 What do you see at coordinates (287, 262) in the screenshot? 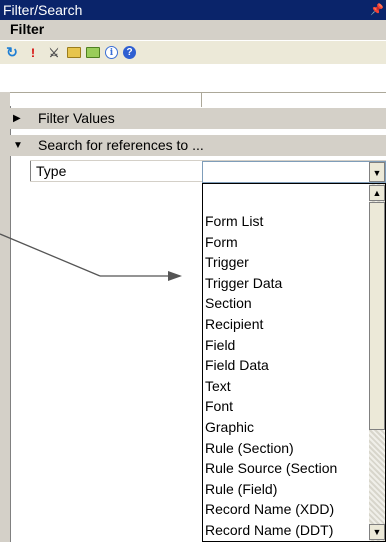
I see `dropdown-option: Trigger` at bounding box center [287, 262].